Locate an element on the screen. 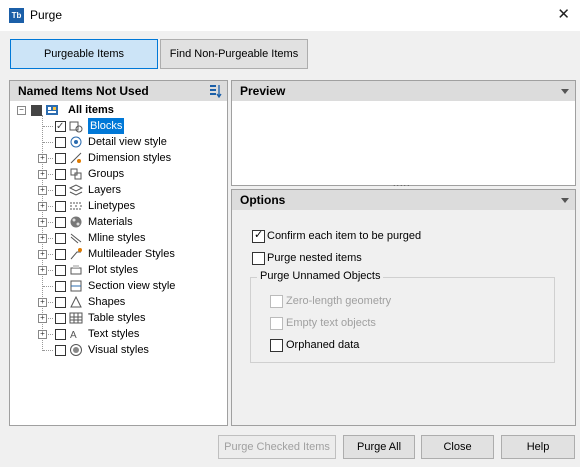 This screenshot has width=580, height=467. item-label: Visual styles is located at coordinates (118, 350).